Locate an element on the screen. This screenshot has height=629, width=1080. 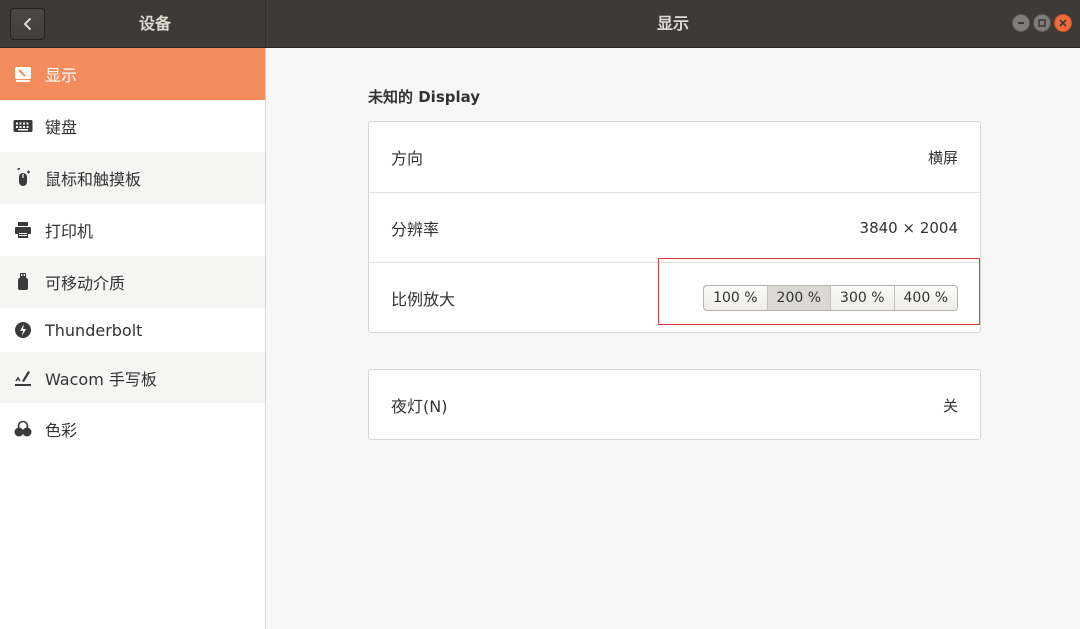
chevron-left-icon is located at coordinates (27, 24).